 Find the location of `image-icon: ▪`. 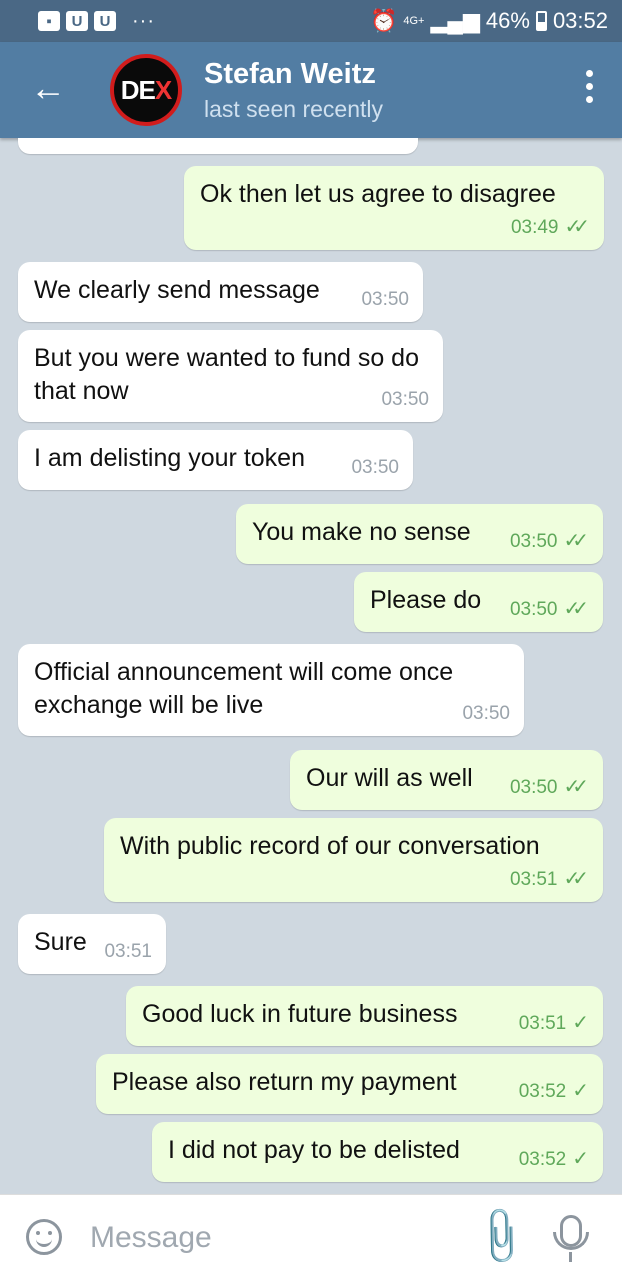

image-icon: ▪ is located at coordinates (49, 21).